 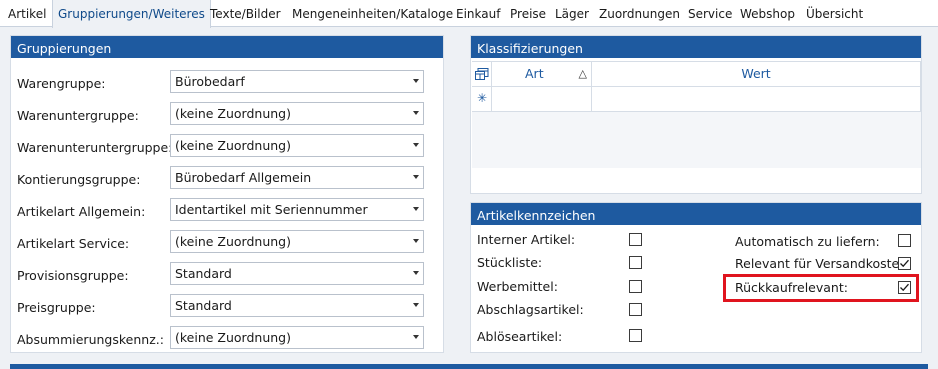 What do you see at coordinates (73, 243) in the screenshot?
I see `artikelart-service-label: Artikelart Service:` at bounding box center [73, 243].